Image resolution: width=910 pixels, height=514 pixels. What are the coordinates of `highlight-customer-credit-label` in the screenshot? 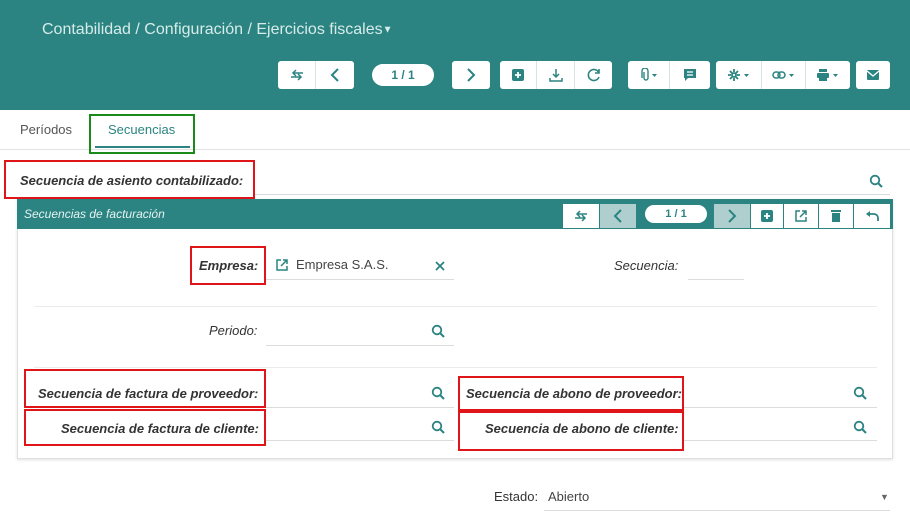 It's located at (571, 431).